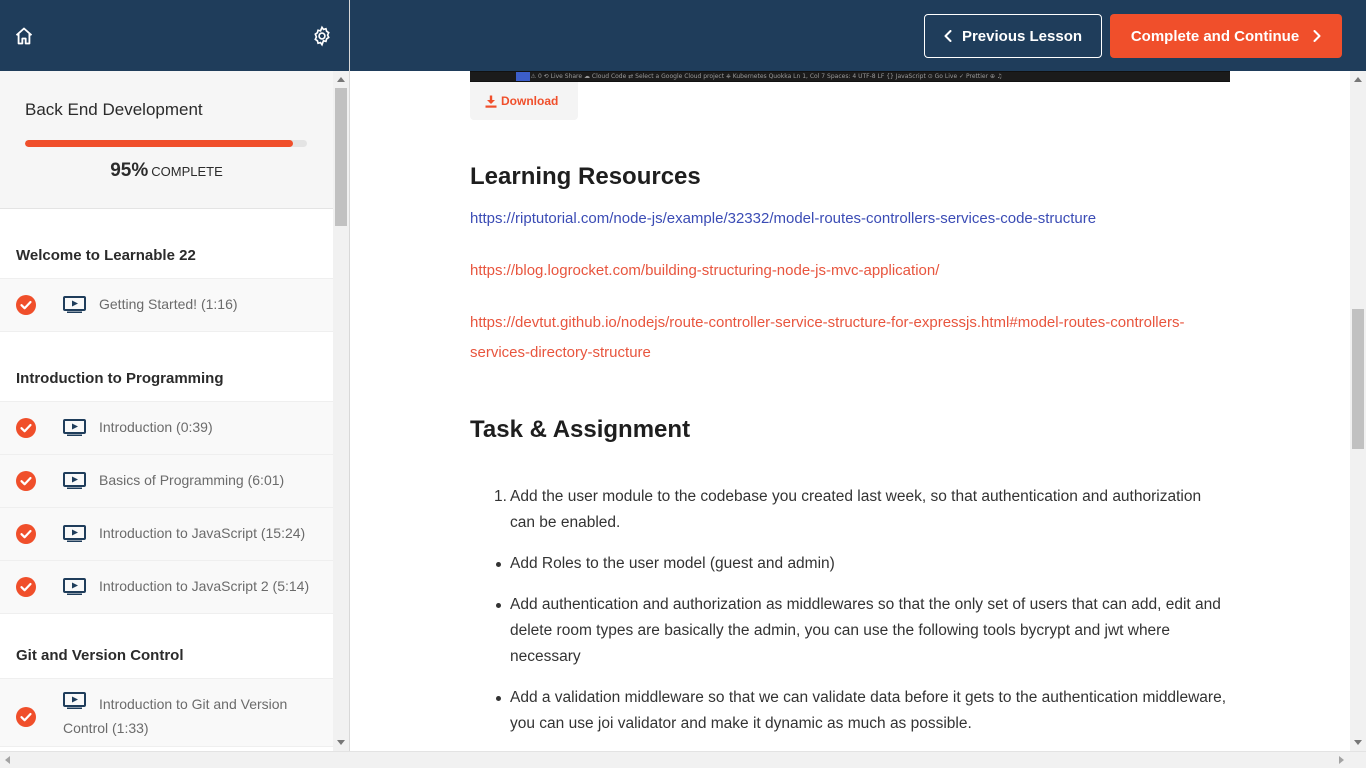  I want to click on lesson-header: Previous Lesson Complete and Continue, so click(858, 35).